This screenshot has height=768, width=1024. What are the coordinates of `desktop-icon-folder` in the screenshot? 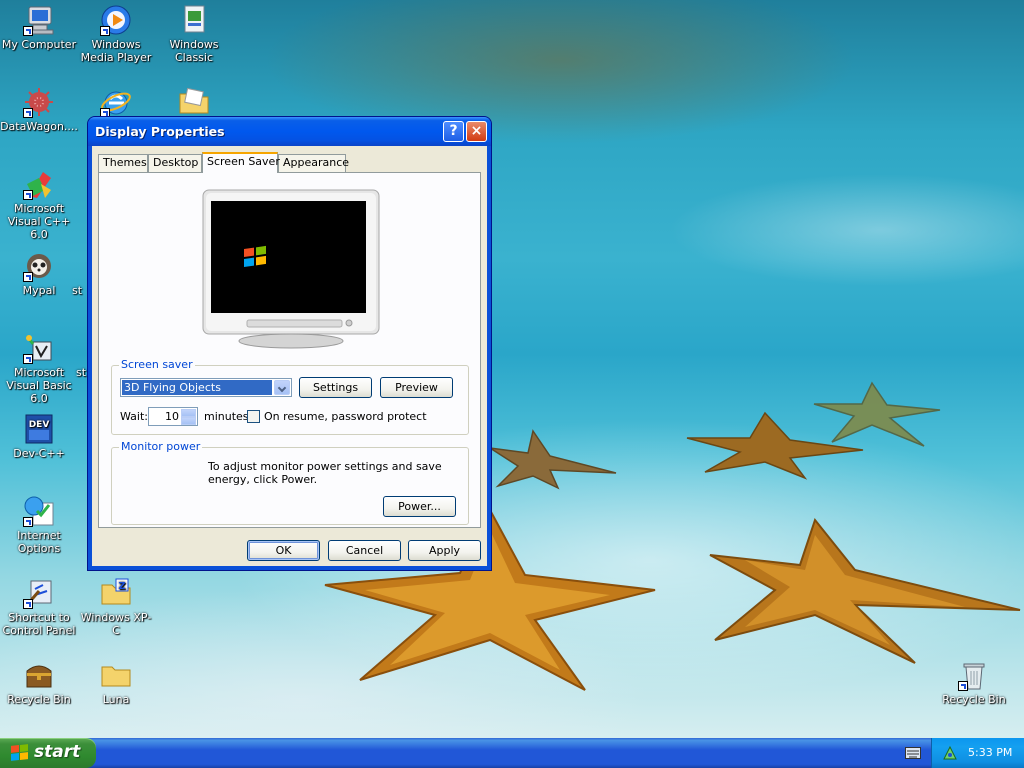 It's located at (194, 103).